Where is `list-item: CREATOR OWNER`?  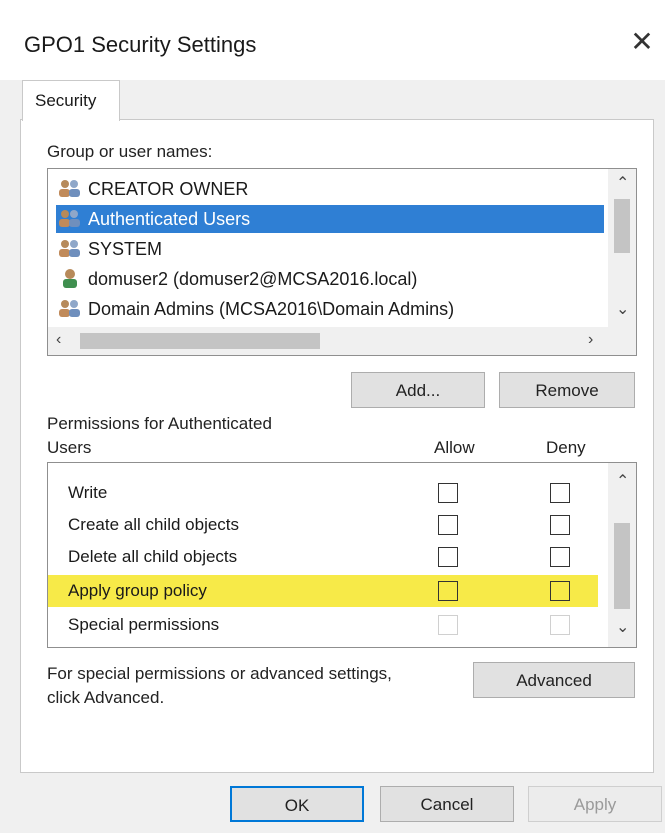
list-item: CREATOR OWNER is located at coordinates (152, 189).